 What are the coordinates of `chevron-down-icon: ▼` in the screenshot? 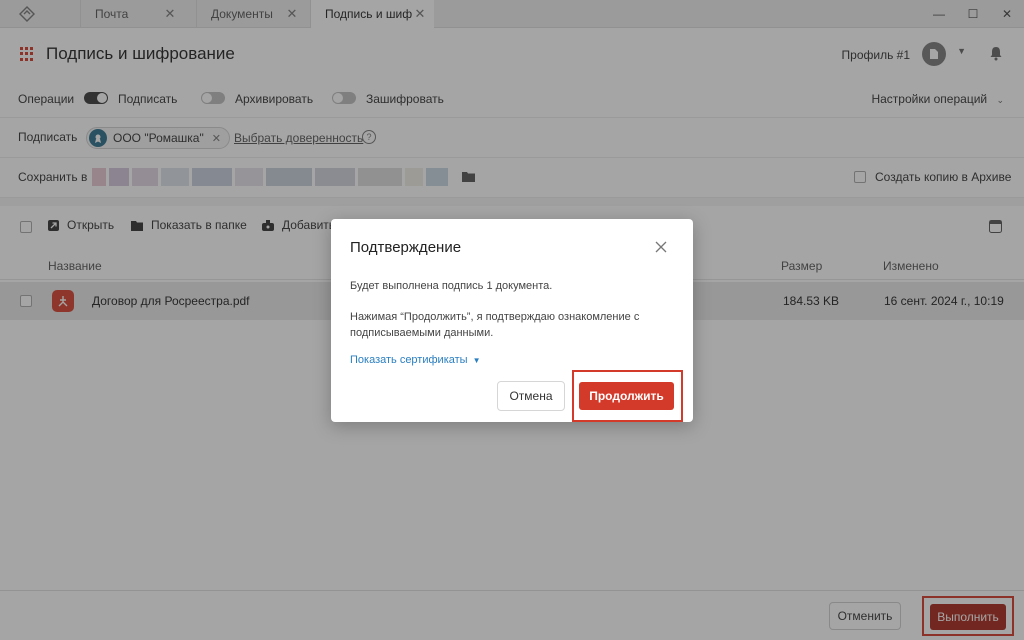 It's located at (476, 360).